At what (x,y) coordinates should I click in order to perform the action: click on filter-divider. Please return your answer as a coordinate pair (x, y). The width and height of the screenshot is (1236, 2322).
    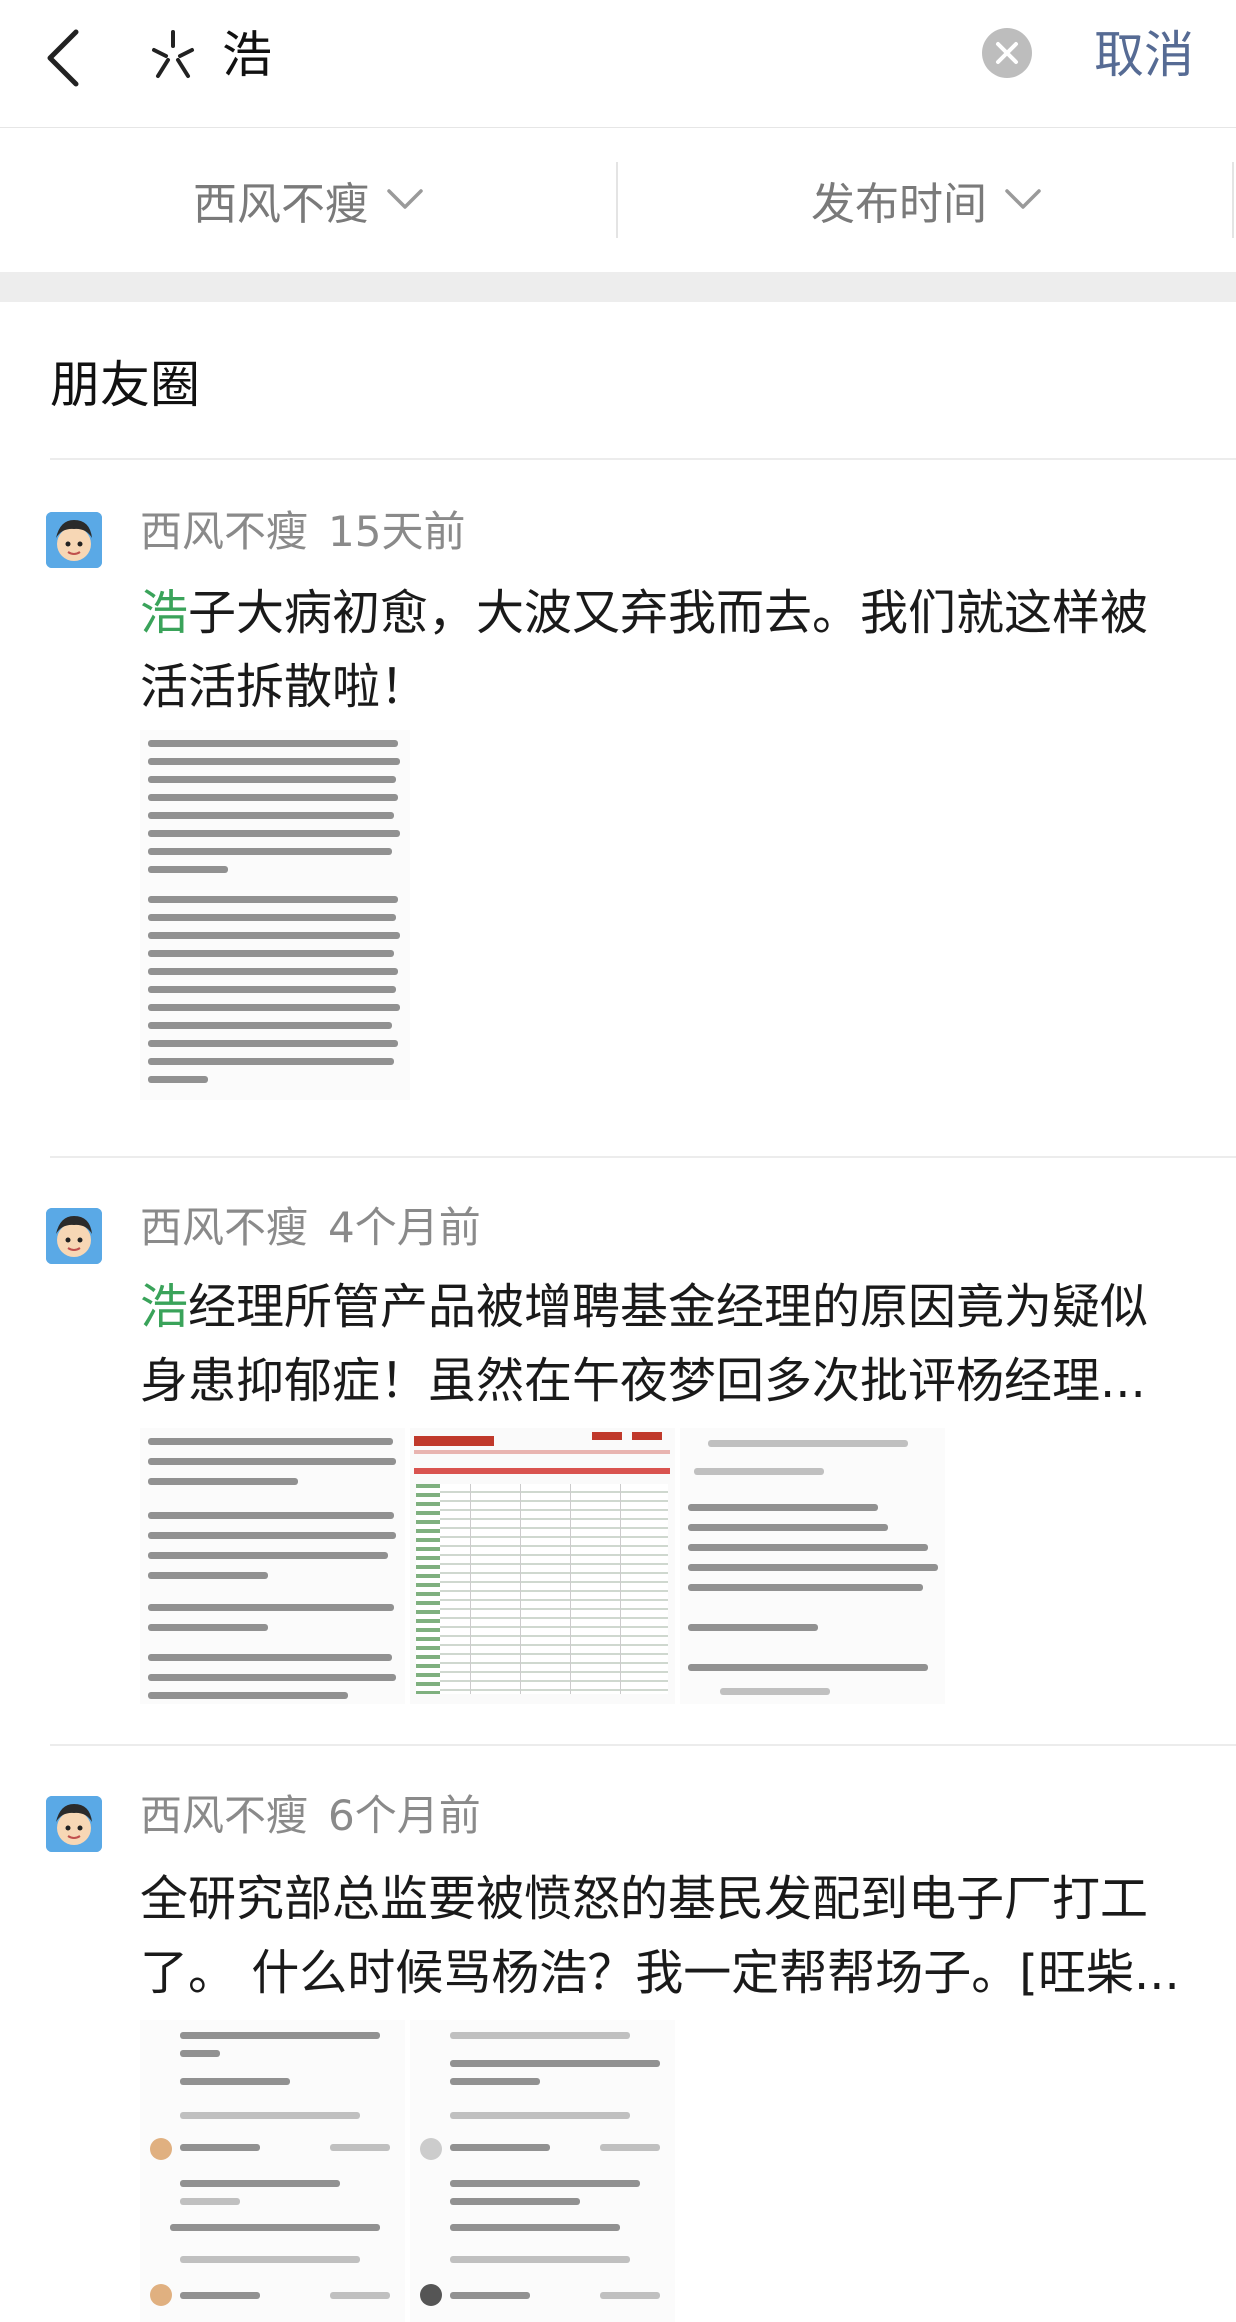
    Looking at the image, I should click on (1233, 200).